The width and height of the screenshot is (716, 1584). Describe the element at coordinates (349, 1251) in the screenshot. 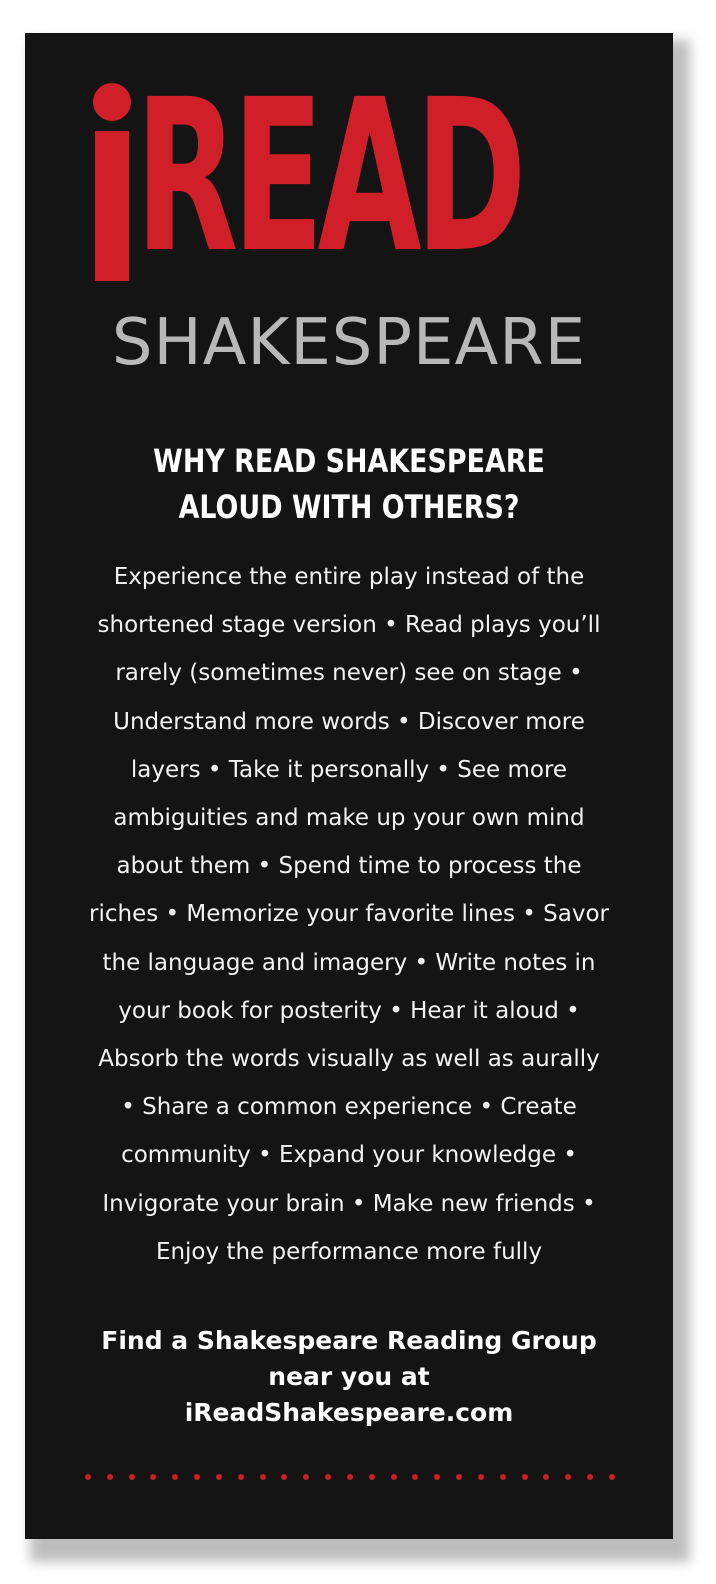

I see `paragraph-line: Enjoy the performance more fully` at that location.